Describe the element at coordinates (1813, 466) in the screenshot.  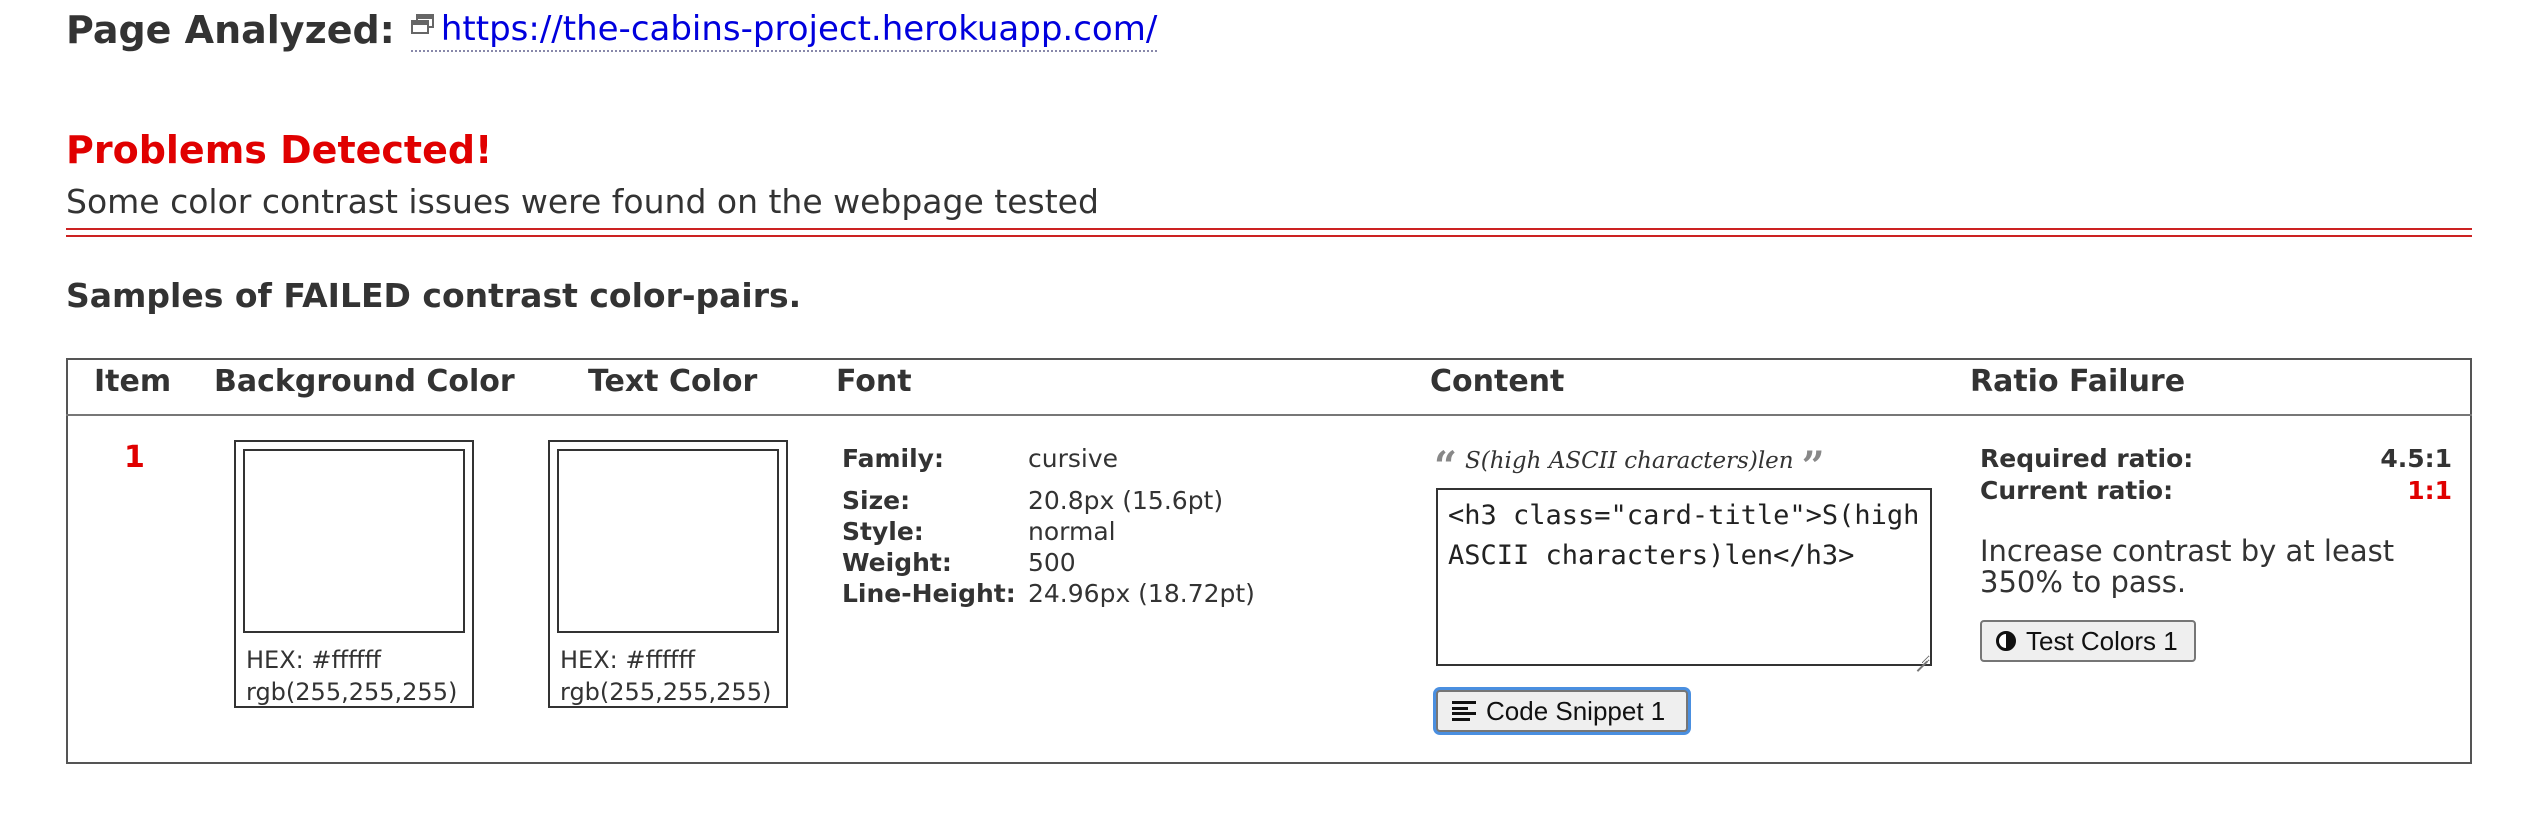
I see `close-quote-icon: ”` at that location.